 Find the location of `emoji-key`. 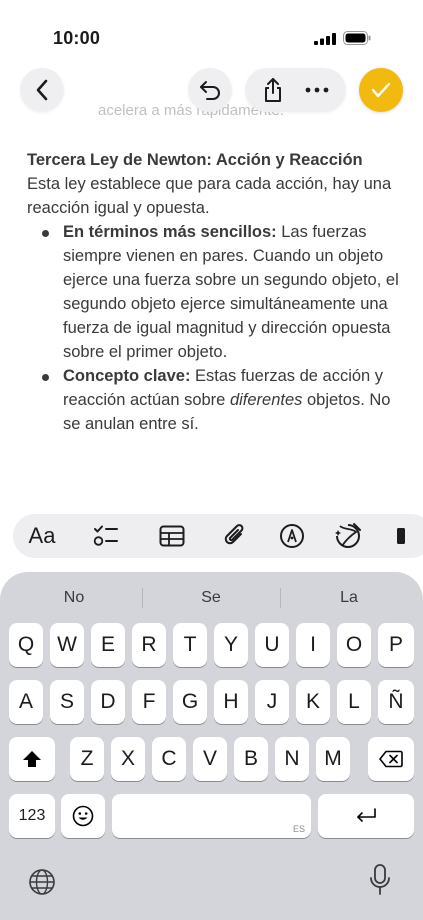

emoji-key is located at coordinates (83, 816).